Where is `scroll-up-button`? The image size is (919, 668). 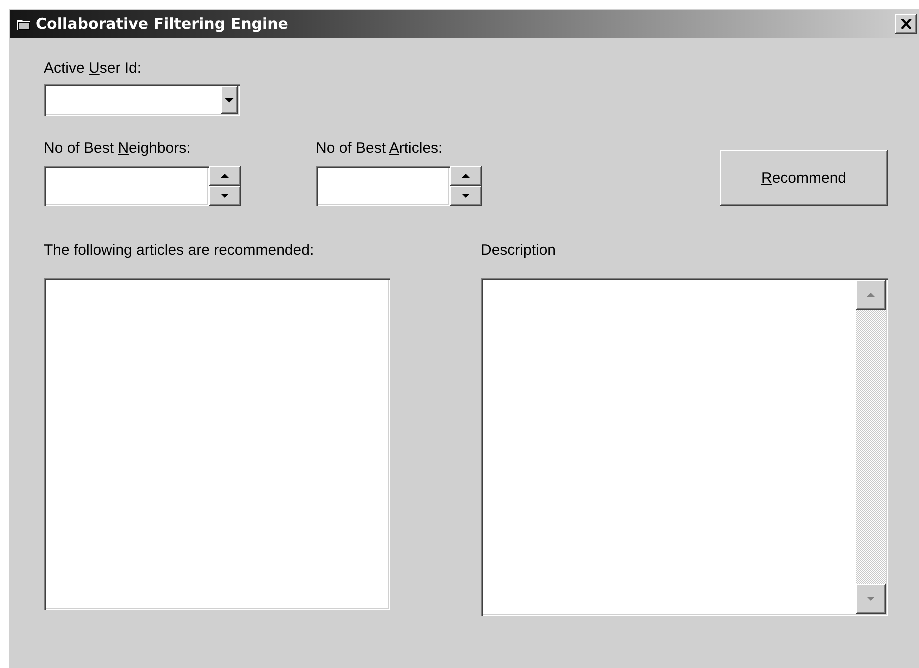 scroll-up-button is located at coordinates (871, 295).